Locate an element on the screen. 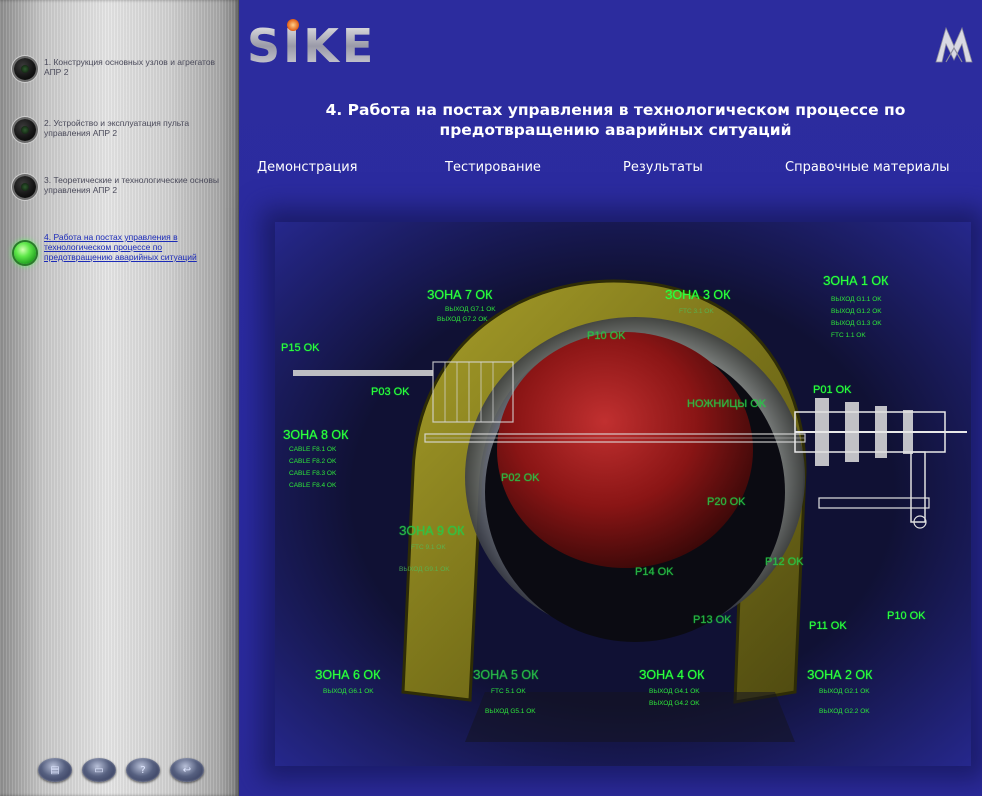  zone-5-ftc: FTC 5.1 OK is located at coordinates (508, 691).